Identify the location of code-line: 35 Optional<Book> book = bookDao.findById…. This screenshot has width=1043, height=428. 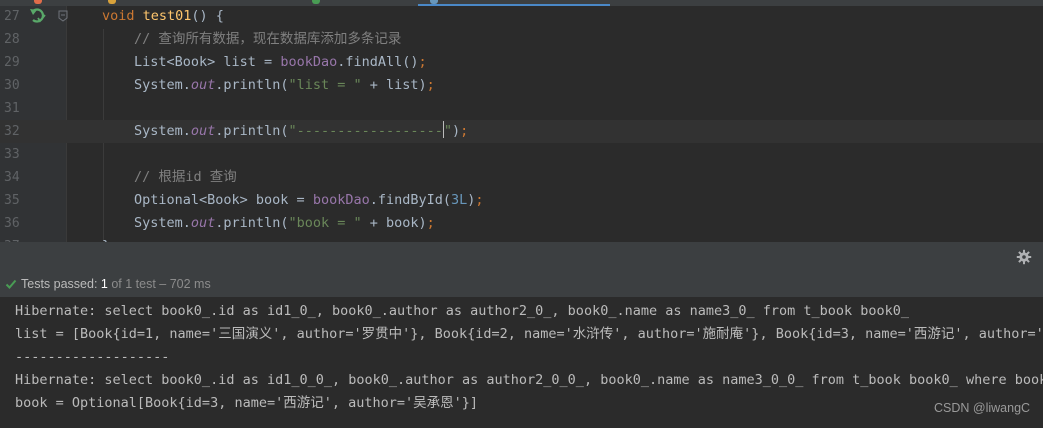
(521, 200).